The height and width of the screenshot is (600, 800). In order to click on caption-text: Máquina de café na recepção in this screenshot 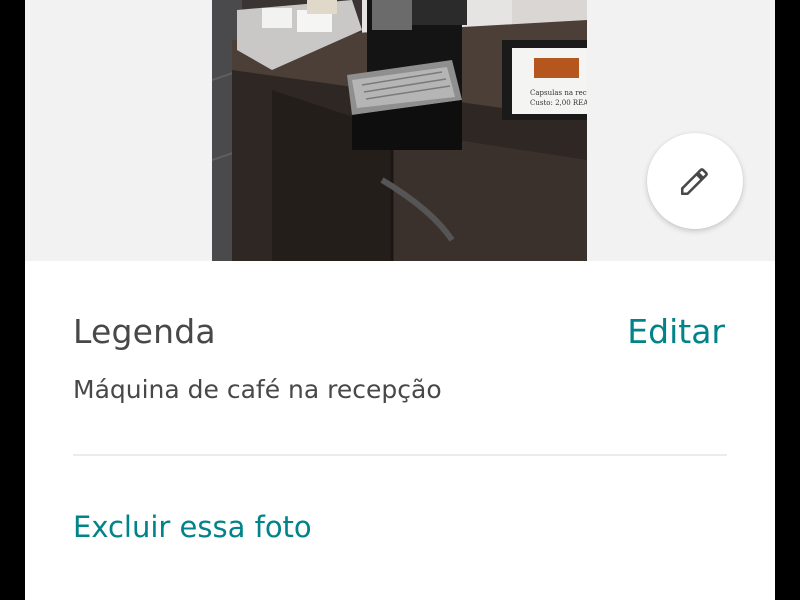, I will do `click(257, 389)`.